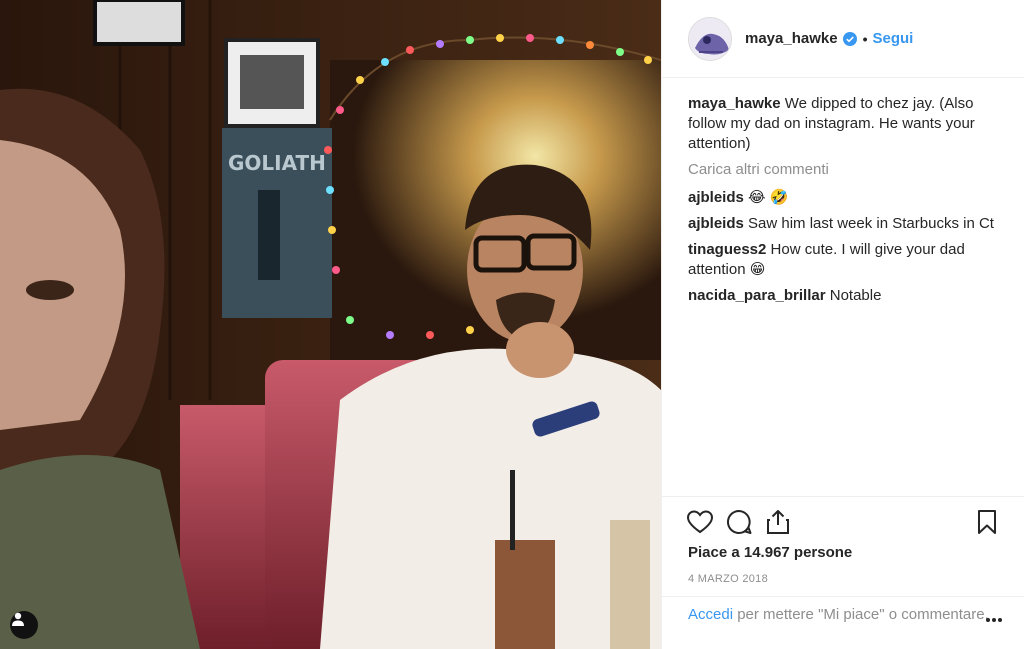  I want to click on post-date: 4 marzo 2018, so click(728, 579).